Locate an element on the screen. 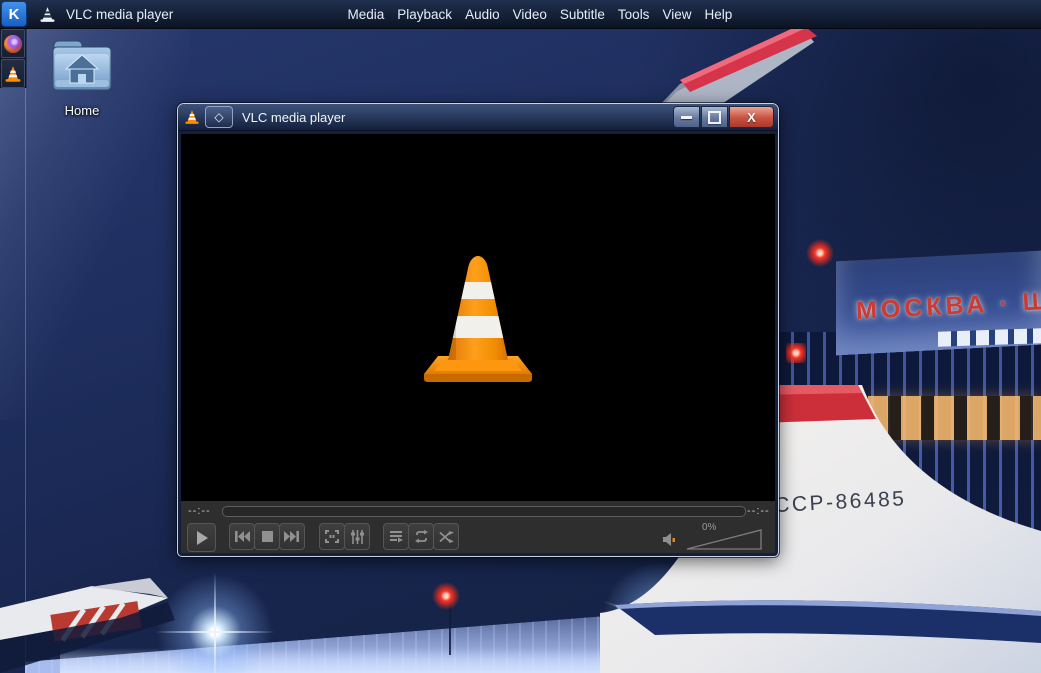  wallpaper-light-pole is located at coordinates (450, 629).